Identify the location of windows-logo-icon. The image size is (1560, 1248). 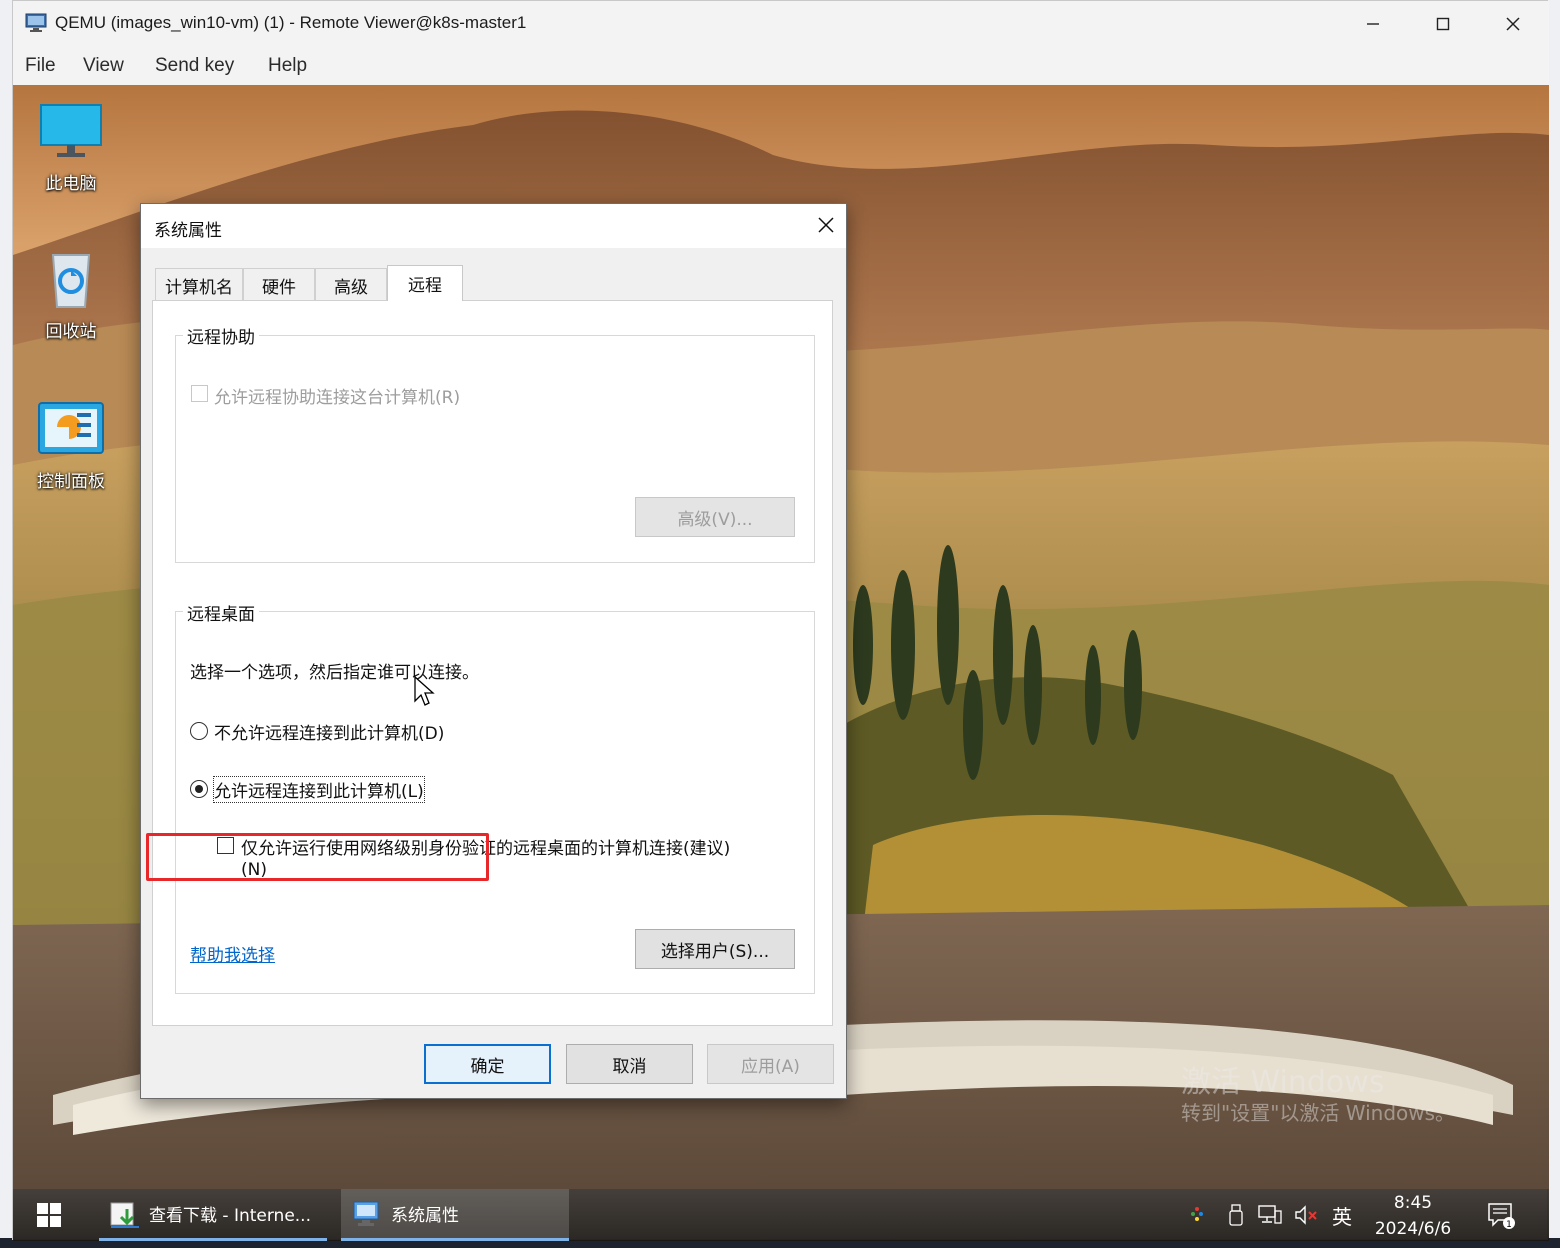
(49, 1215).